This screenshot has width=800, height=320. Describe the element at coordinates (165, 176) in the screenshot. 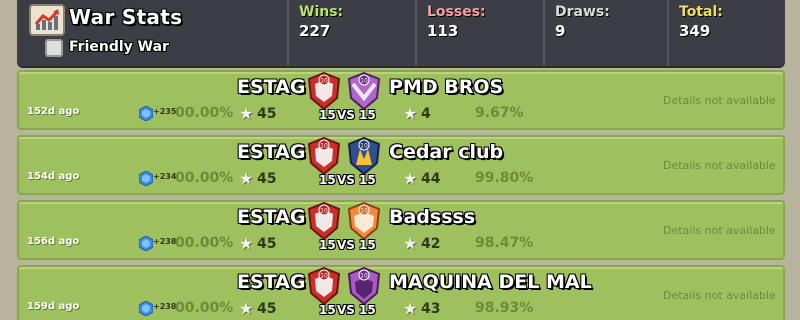

I see `exp-value: +234` at that location.